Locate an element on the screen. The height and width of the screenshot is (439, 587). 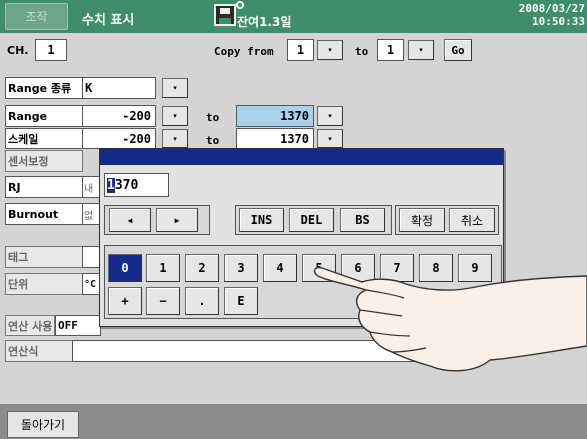
range-label: Range is located at coordinates (44, 116).